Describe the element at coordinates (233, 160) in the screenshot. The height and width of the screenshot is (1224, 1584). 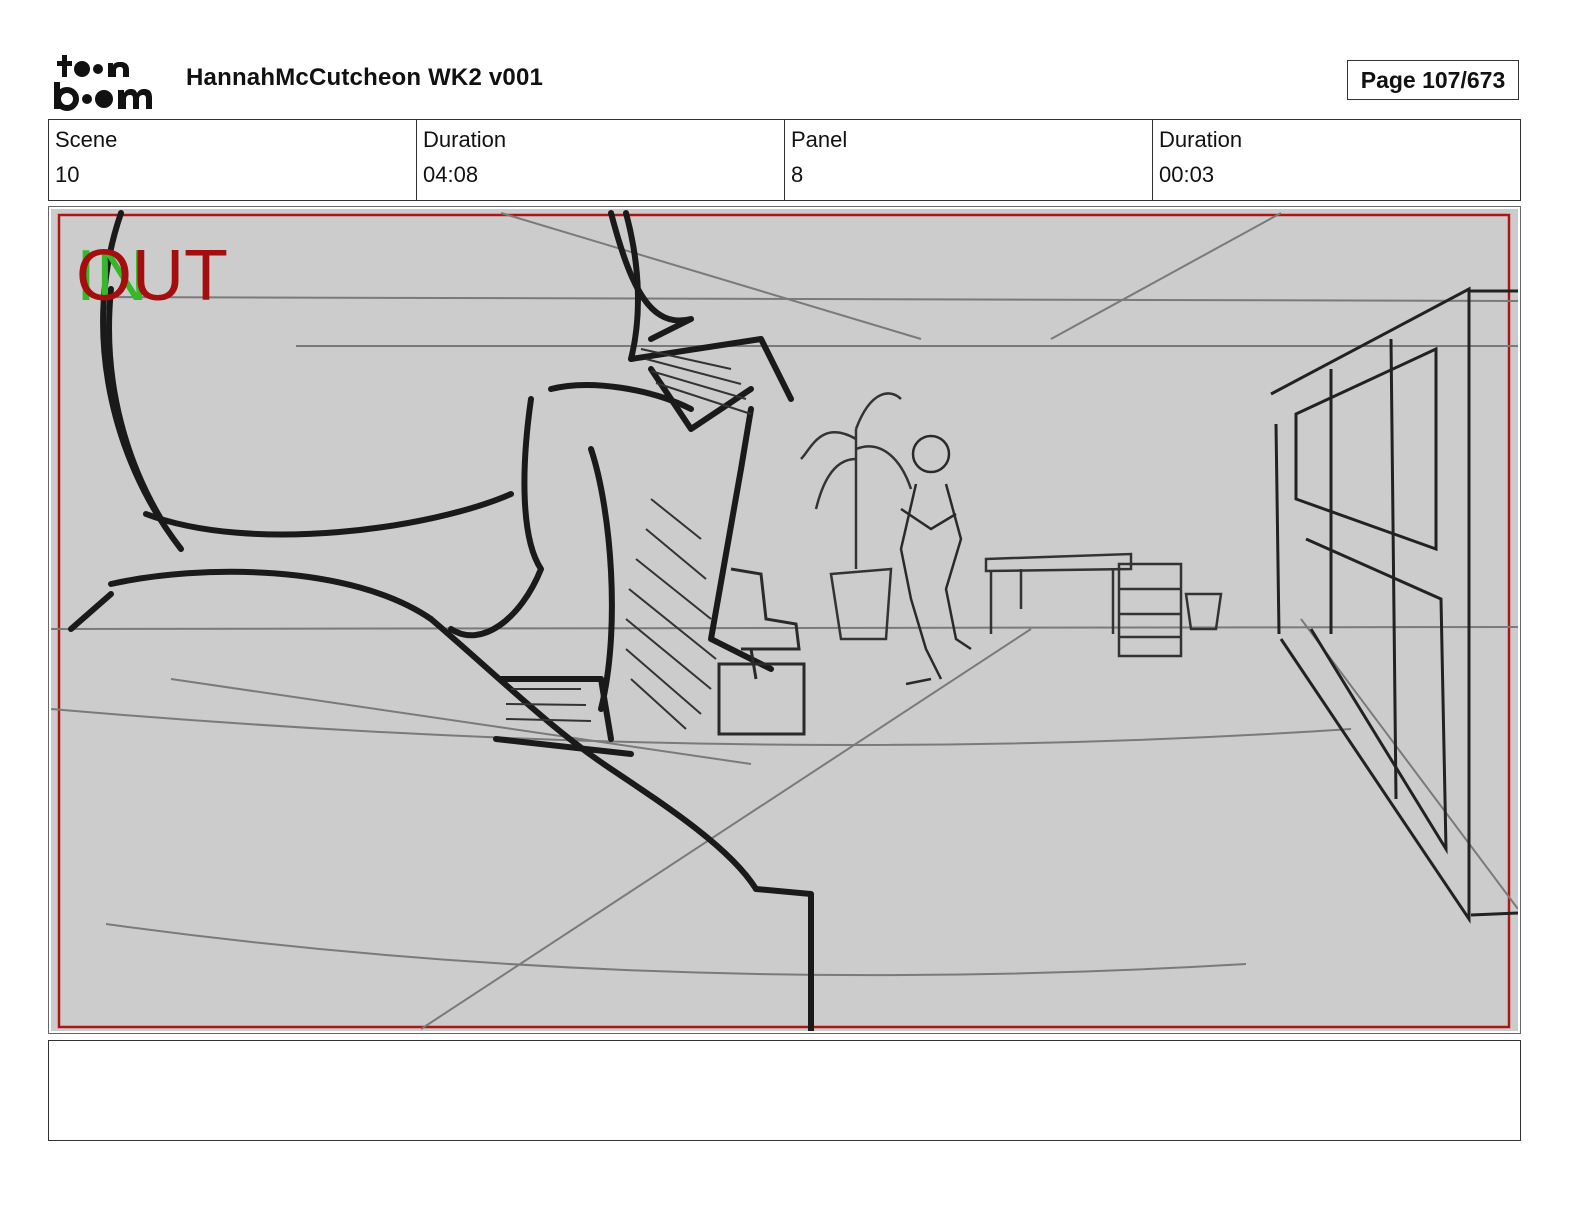
I see `scene-cell: Scene 10` at that location.